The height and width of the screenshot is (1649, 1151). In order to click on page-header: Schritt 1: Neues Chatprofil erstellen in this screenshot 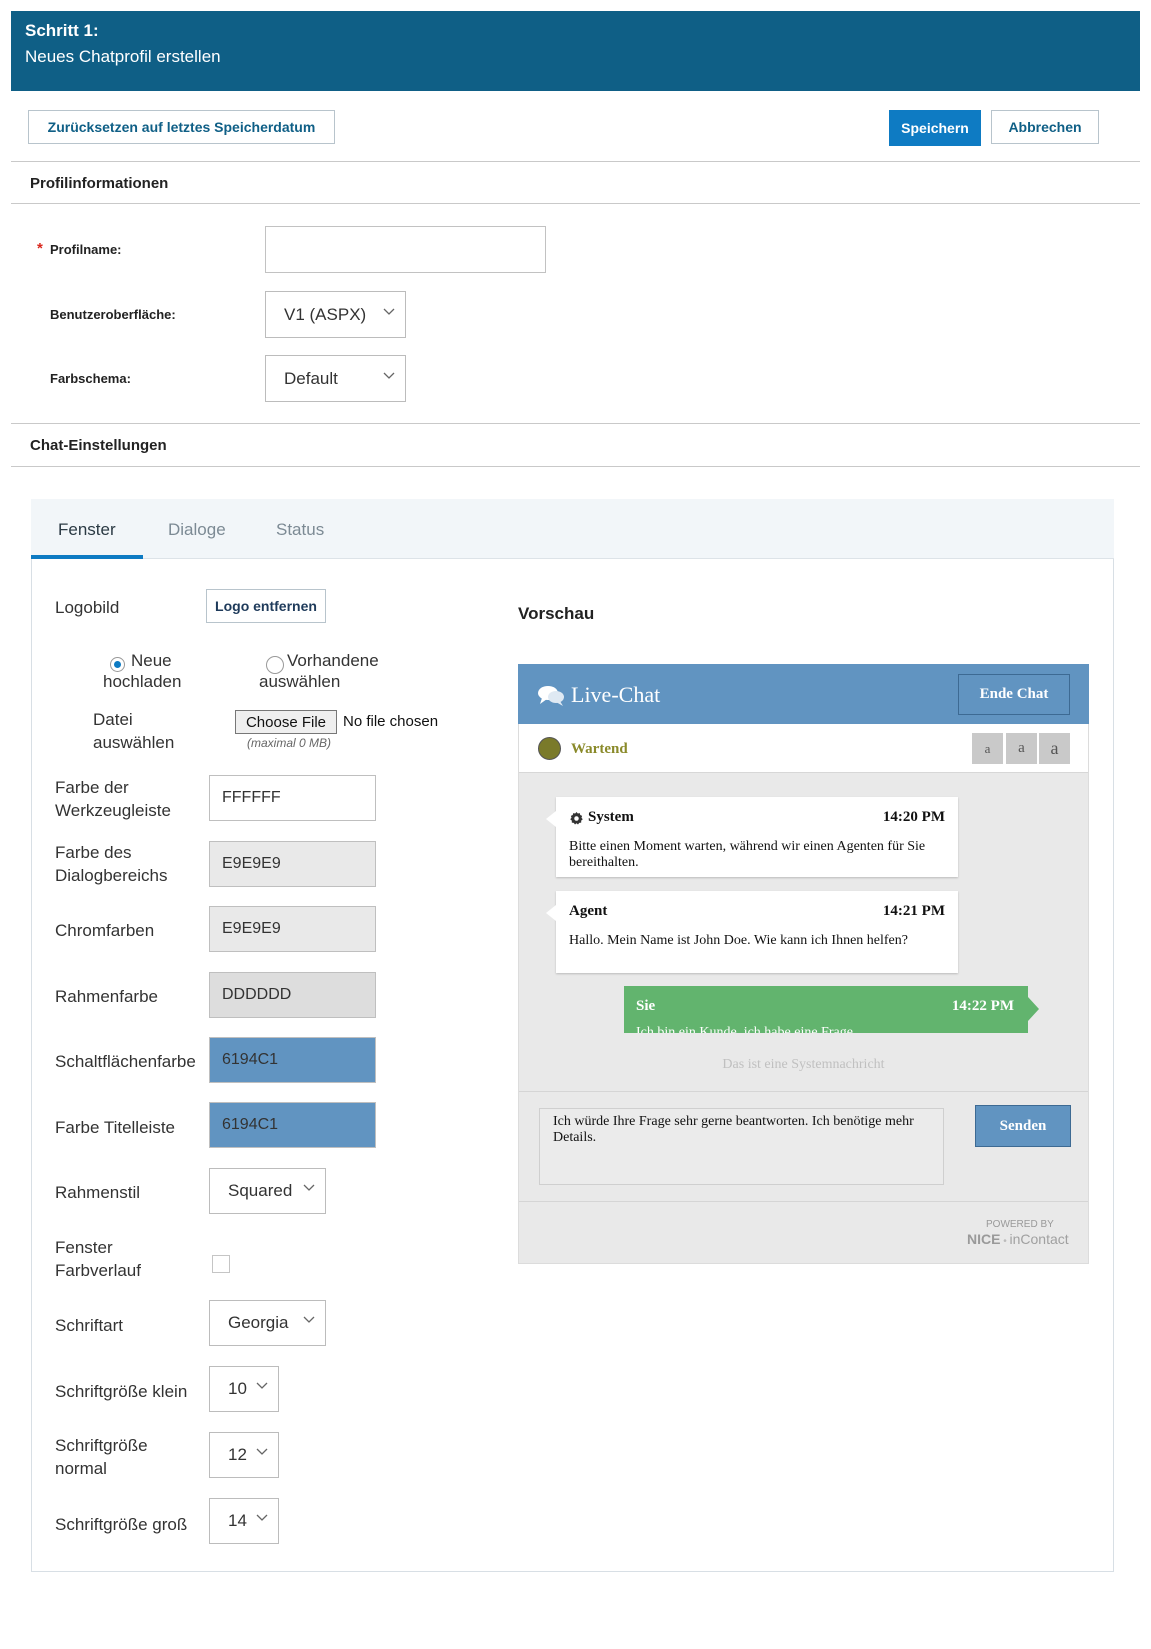, I will do `click(575, 51)`.